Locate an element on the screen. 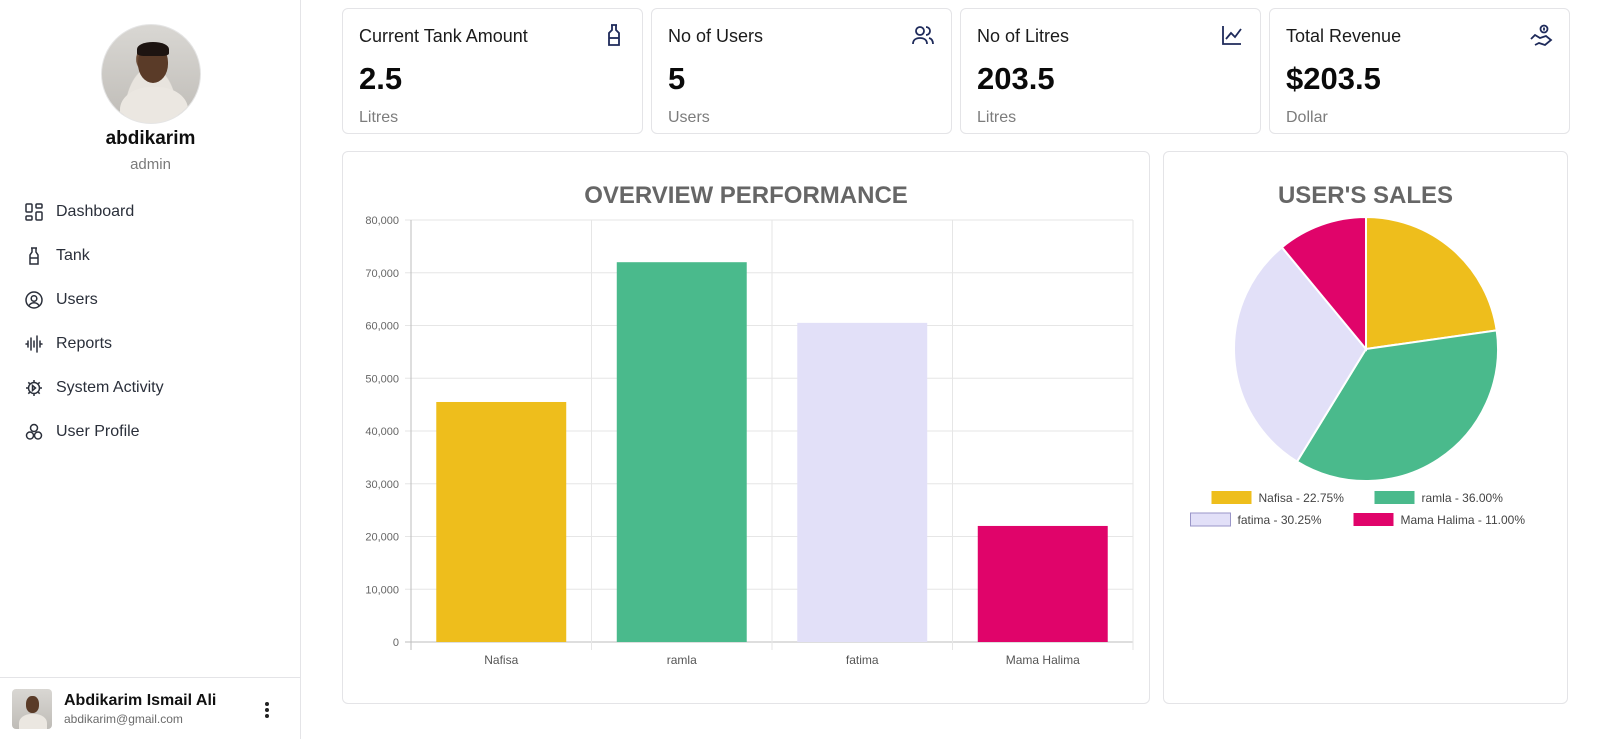 The image size is (1600, 739). footer-user-info: Abdikarim Ismail Ali abdikarim@gmail.com is located at coordinates (140, 709).